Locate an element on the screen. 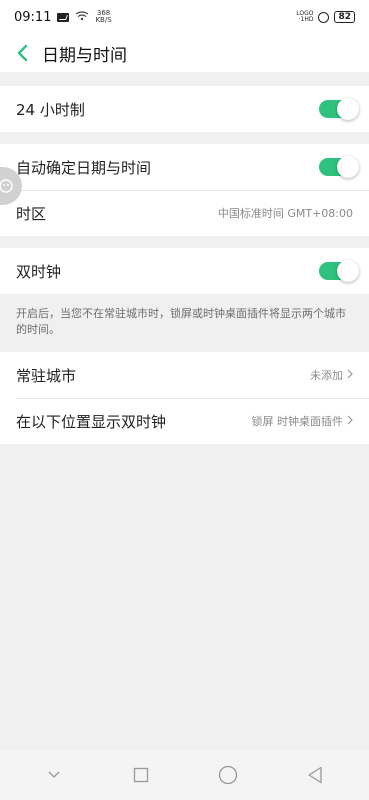 The height and width of the screenshot is (800, 369). nav-collapse-icon is located at coordinates (54, 775).